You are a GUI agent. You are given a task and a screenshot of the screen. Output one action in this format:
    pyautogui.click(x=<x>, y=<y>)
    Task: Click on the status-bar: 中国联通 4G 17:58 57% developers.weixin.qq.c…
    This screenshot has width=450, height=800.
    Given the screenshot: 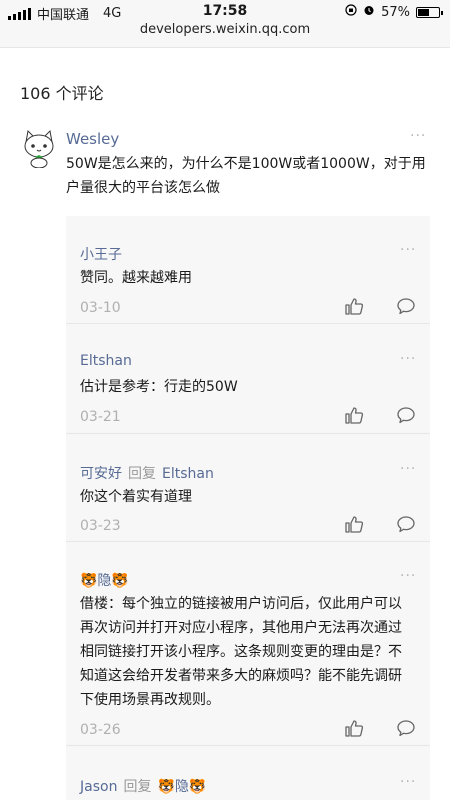 What is the action you would take?
    pyautogui.click(x=225, y=24)
    